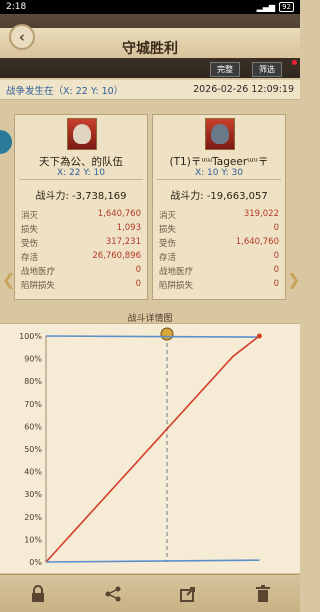 This screenshot has height=612, width=320. I want to click on next-arrow-icon: ❯, so click(293, 281).